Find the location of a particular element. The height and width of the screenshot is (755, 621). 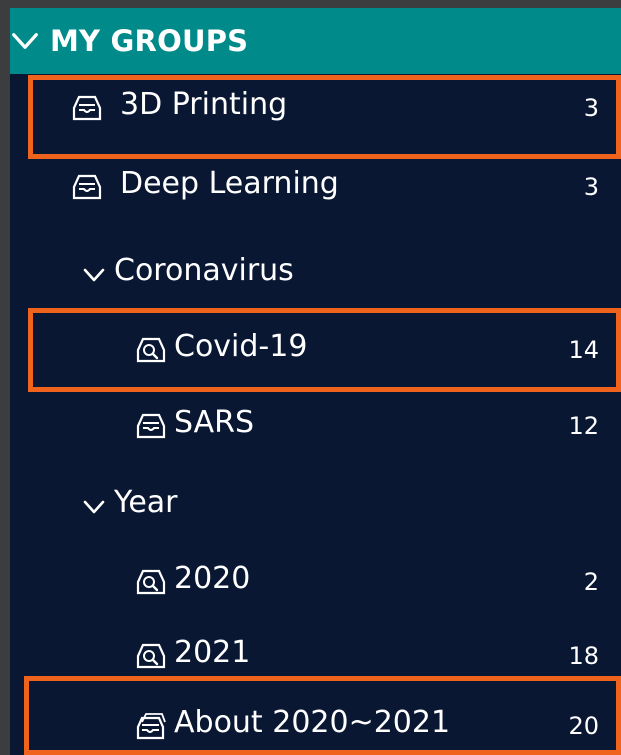

group-count: 18 is located at coordinates (583, 656).